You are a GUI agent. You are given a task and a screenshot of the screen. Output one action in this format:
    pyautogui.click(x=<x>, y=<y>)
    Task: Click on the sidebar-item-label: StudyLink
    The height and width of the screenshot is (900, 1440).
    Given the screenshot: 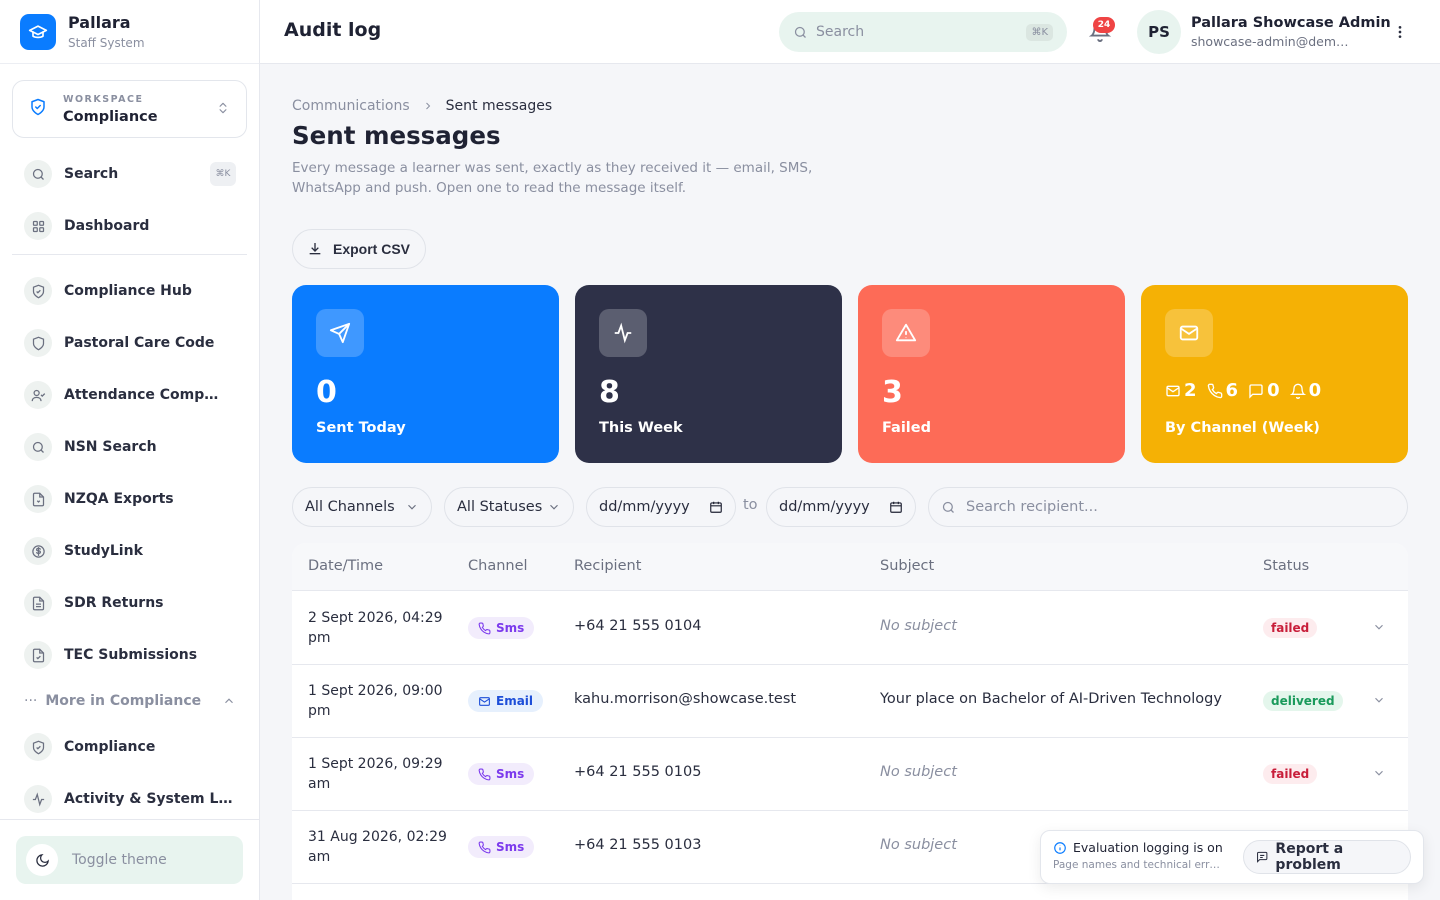 What is the action you would take?
    pyautogui.click(x=103, y=551)
    